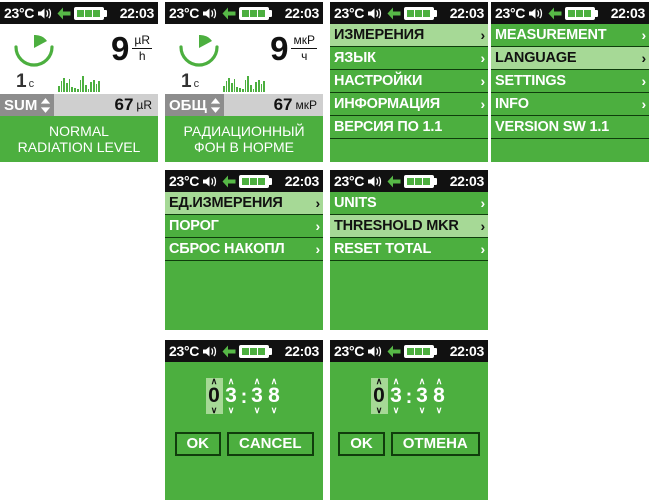  Describe the element at coordinates (551, 35) in the screenshot. I see `menu-item-label: MEASUREMENT` at that location.